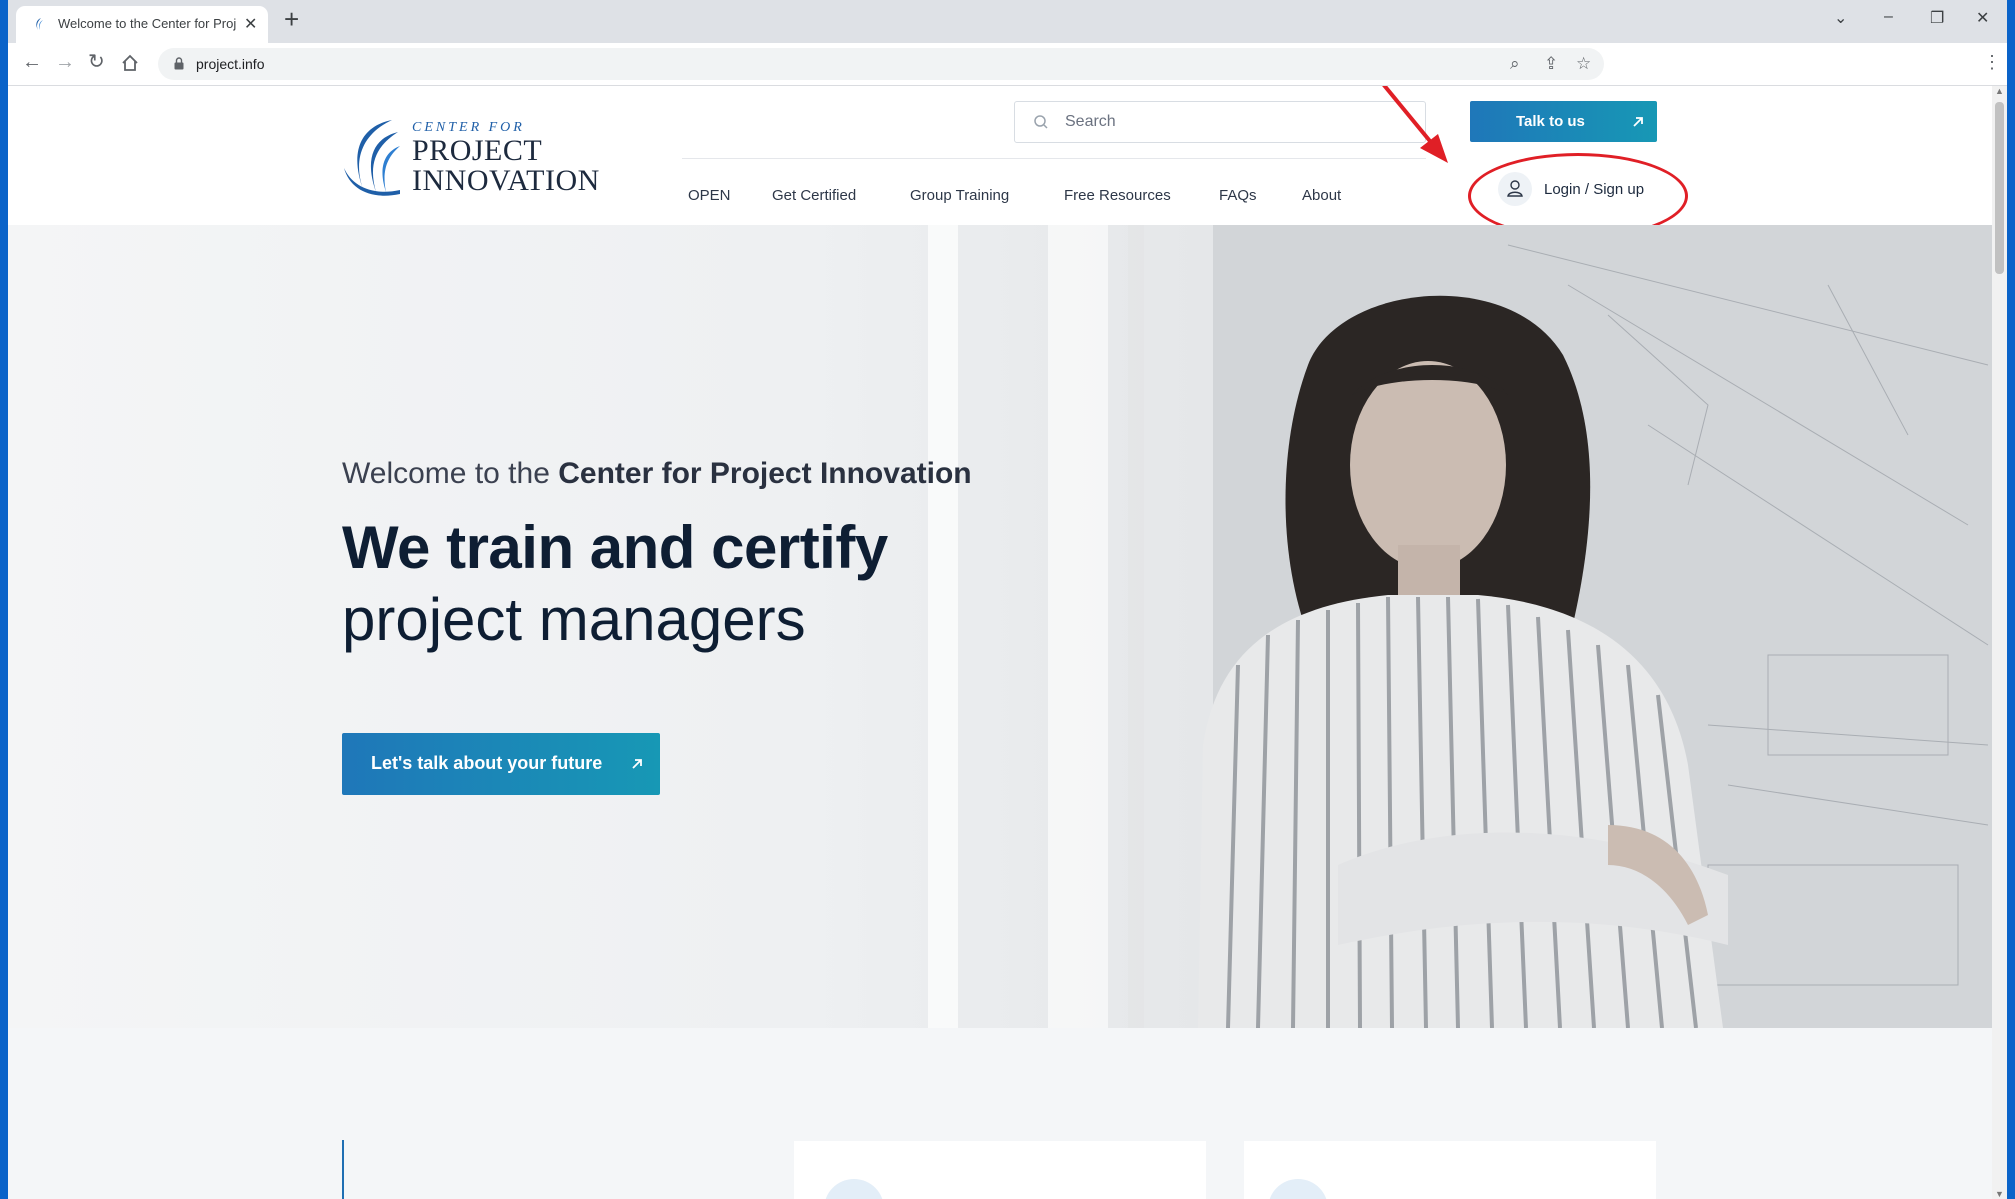 The height and width of the screenshot is (1199, 2015). Describe the element at coordinates (1999, 642) in the screenshot. I see `page-scrollbar: ▲ ▼` at that location.